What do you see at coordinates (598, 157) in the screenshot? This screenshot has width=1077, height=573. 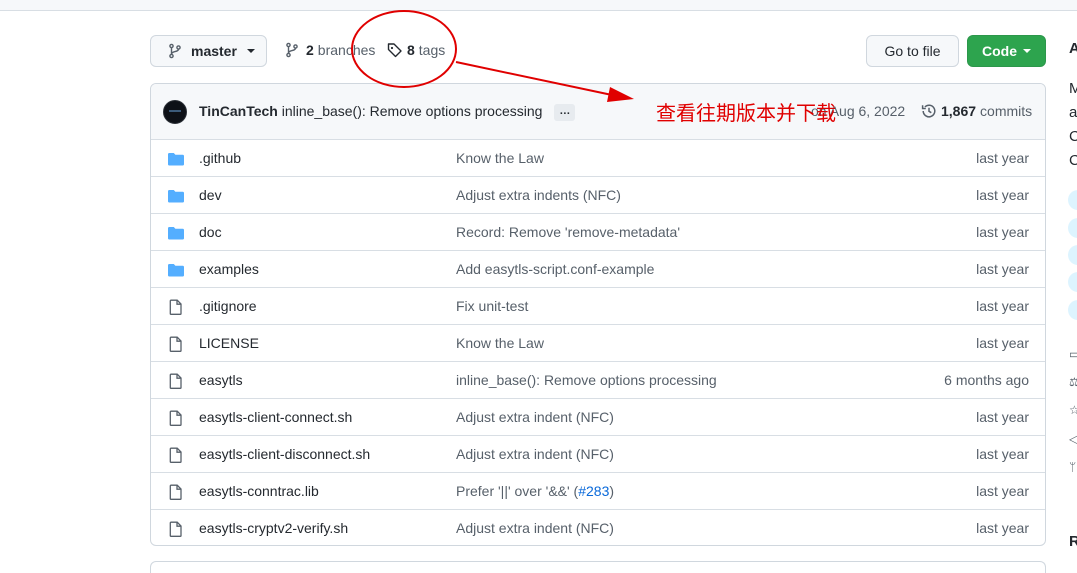 I see `file-row: .github Know the Law last year` at bounding box center [598, 157].